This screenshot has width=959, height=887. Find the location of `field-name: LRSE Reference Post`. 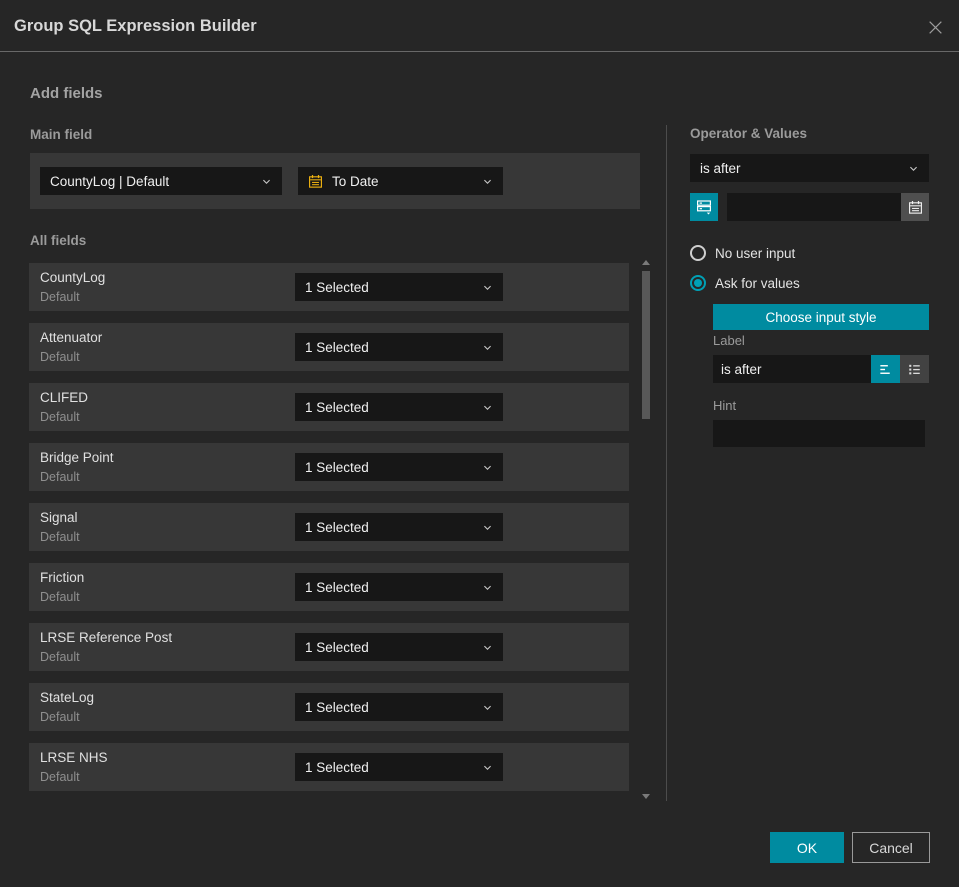

field-name: LRSE Reference Post is located at coordinates (106, 637).